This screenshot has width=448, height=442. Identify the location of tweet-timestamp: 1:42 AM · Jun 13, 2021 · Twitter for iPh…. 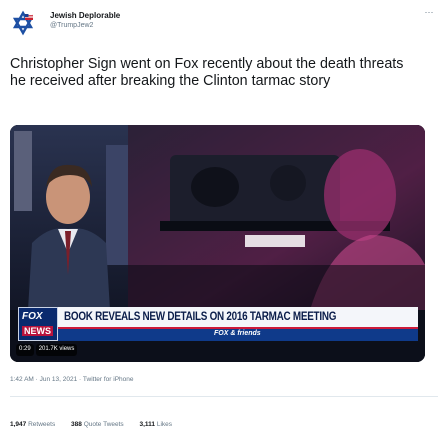
(71, 379).